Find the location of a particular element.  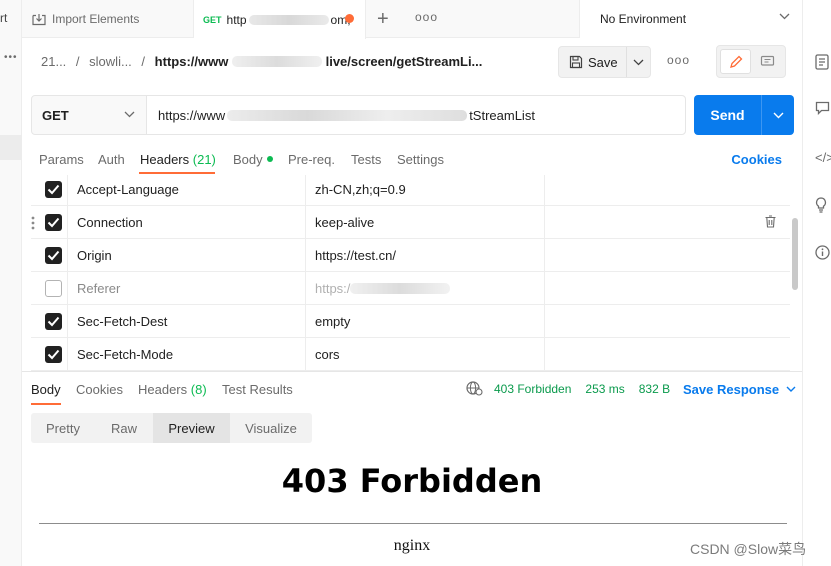

code-icon: </> is located at coordinates (823, 157).